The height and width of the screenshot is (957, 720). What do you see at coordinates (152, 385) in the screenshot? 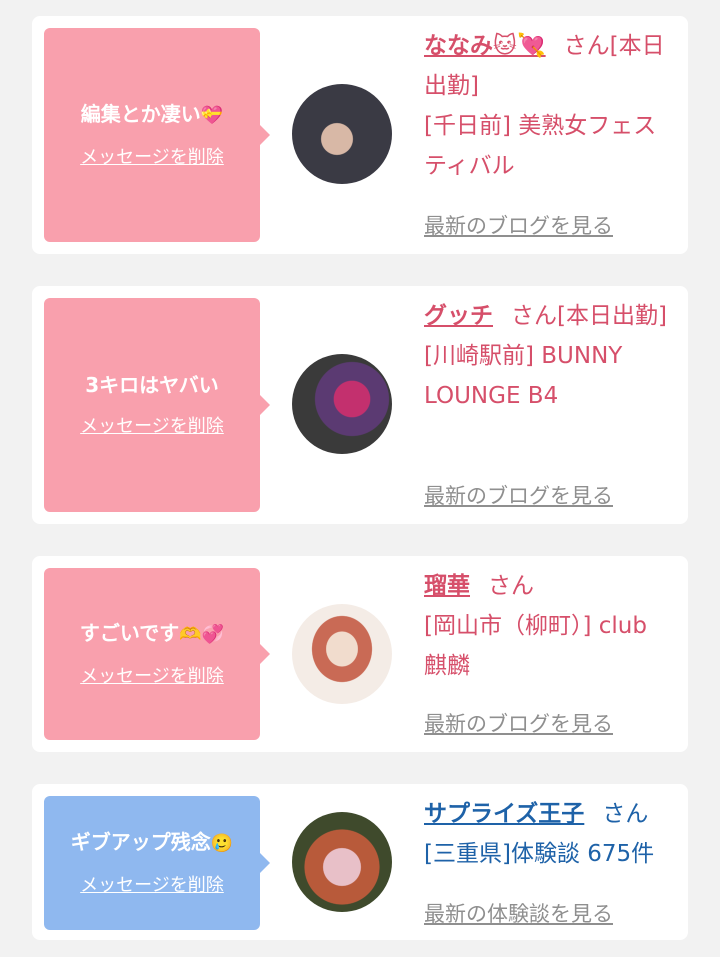
I see `message-text: 3キロはヤバい` at bounding box center [152, 385].